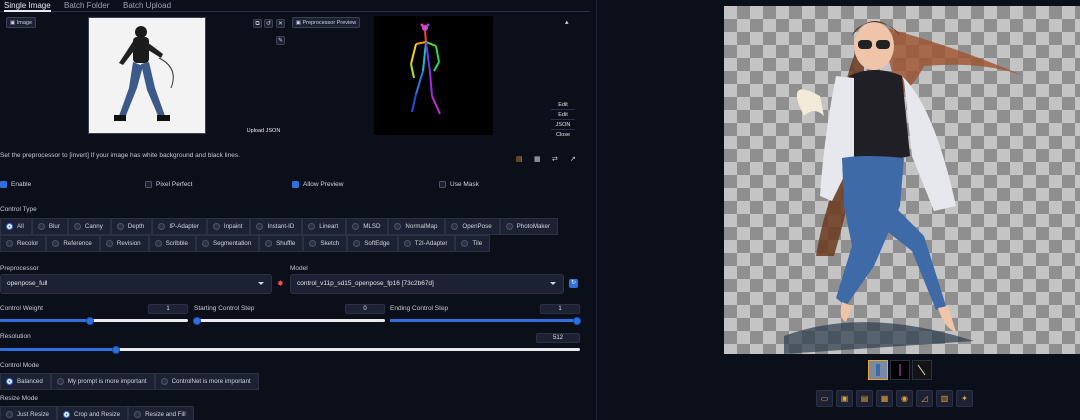  Describe the element at coordinates (280, 40) in the screenshot. I see `edit-icon: ✎` at that location.